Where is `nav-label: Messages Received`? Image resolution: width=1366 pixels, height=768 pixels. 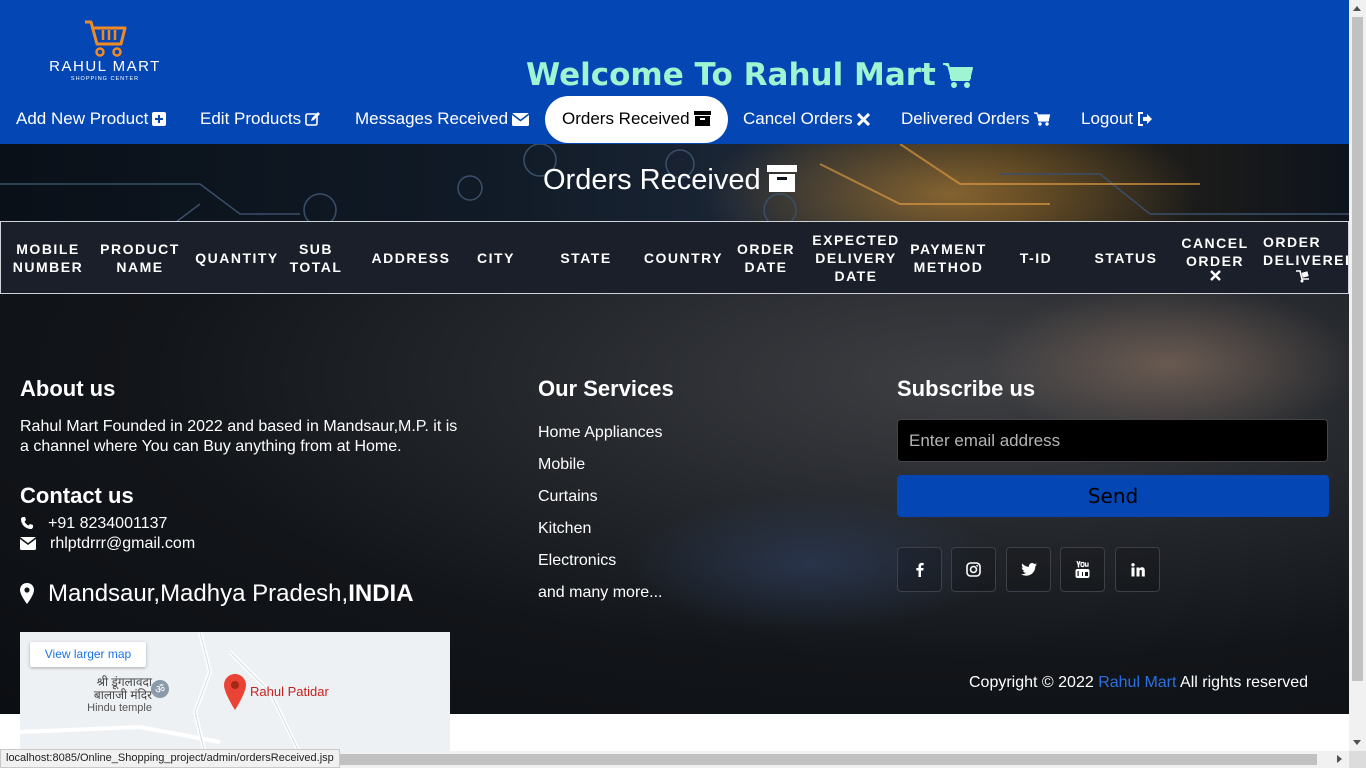
nav-label: Messages Received is located at coordinates (432, 118).